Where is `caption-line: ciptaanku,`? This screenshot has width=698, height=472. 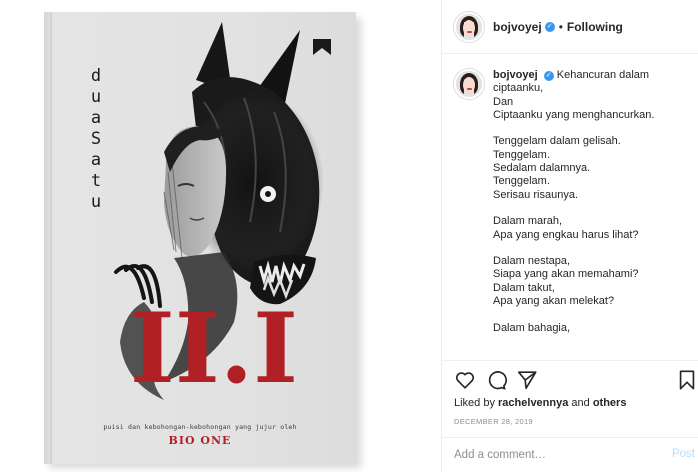 caption-line: ciptaanku, is located at coordinates (518, 88).